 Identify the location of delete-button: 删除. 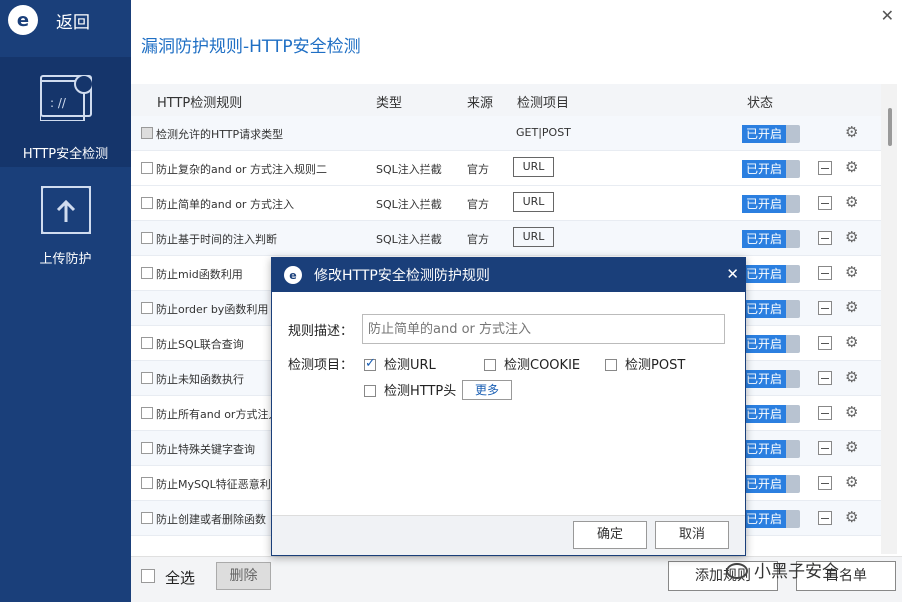
(243, 576).